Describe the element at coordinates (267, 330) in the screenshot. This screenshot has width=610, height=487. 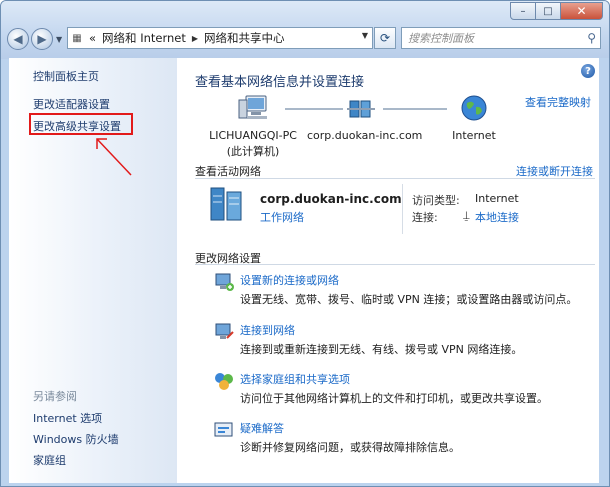
I see `task-connect-network: 连接到网络` at that location.